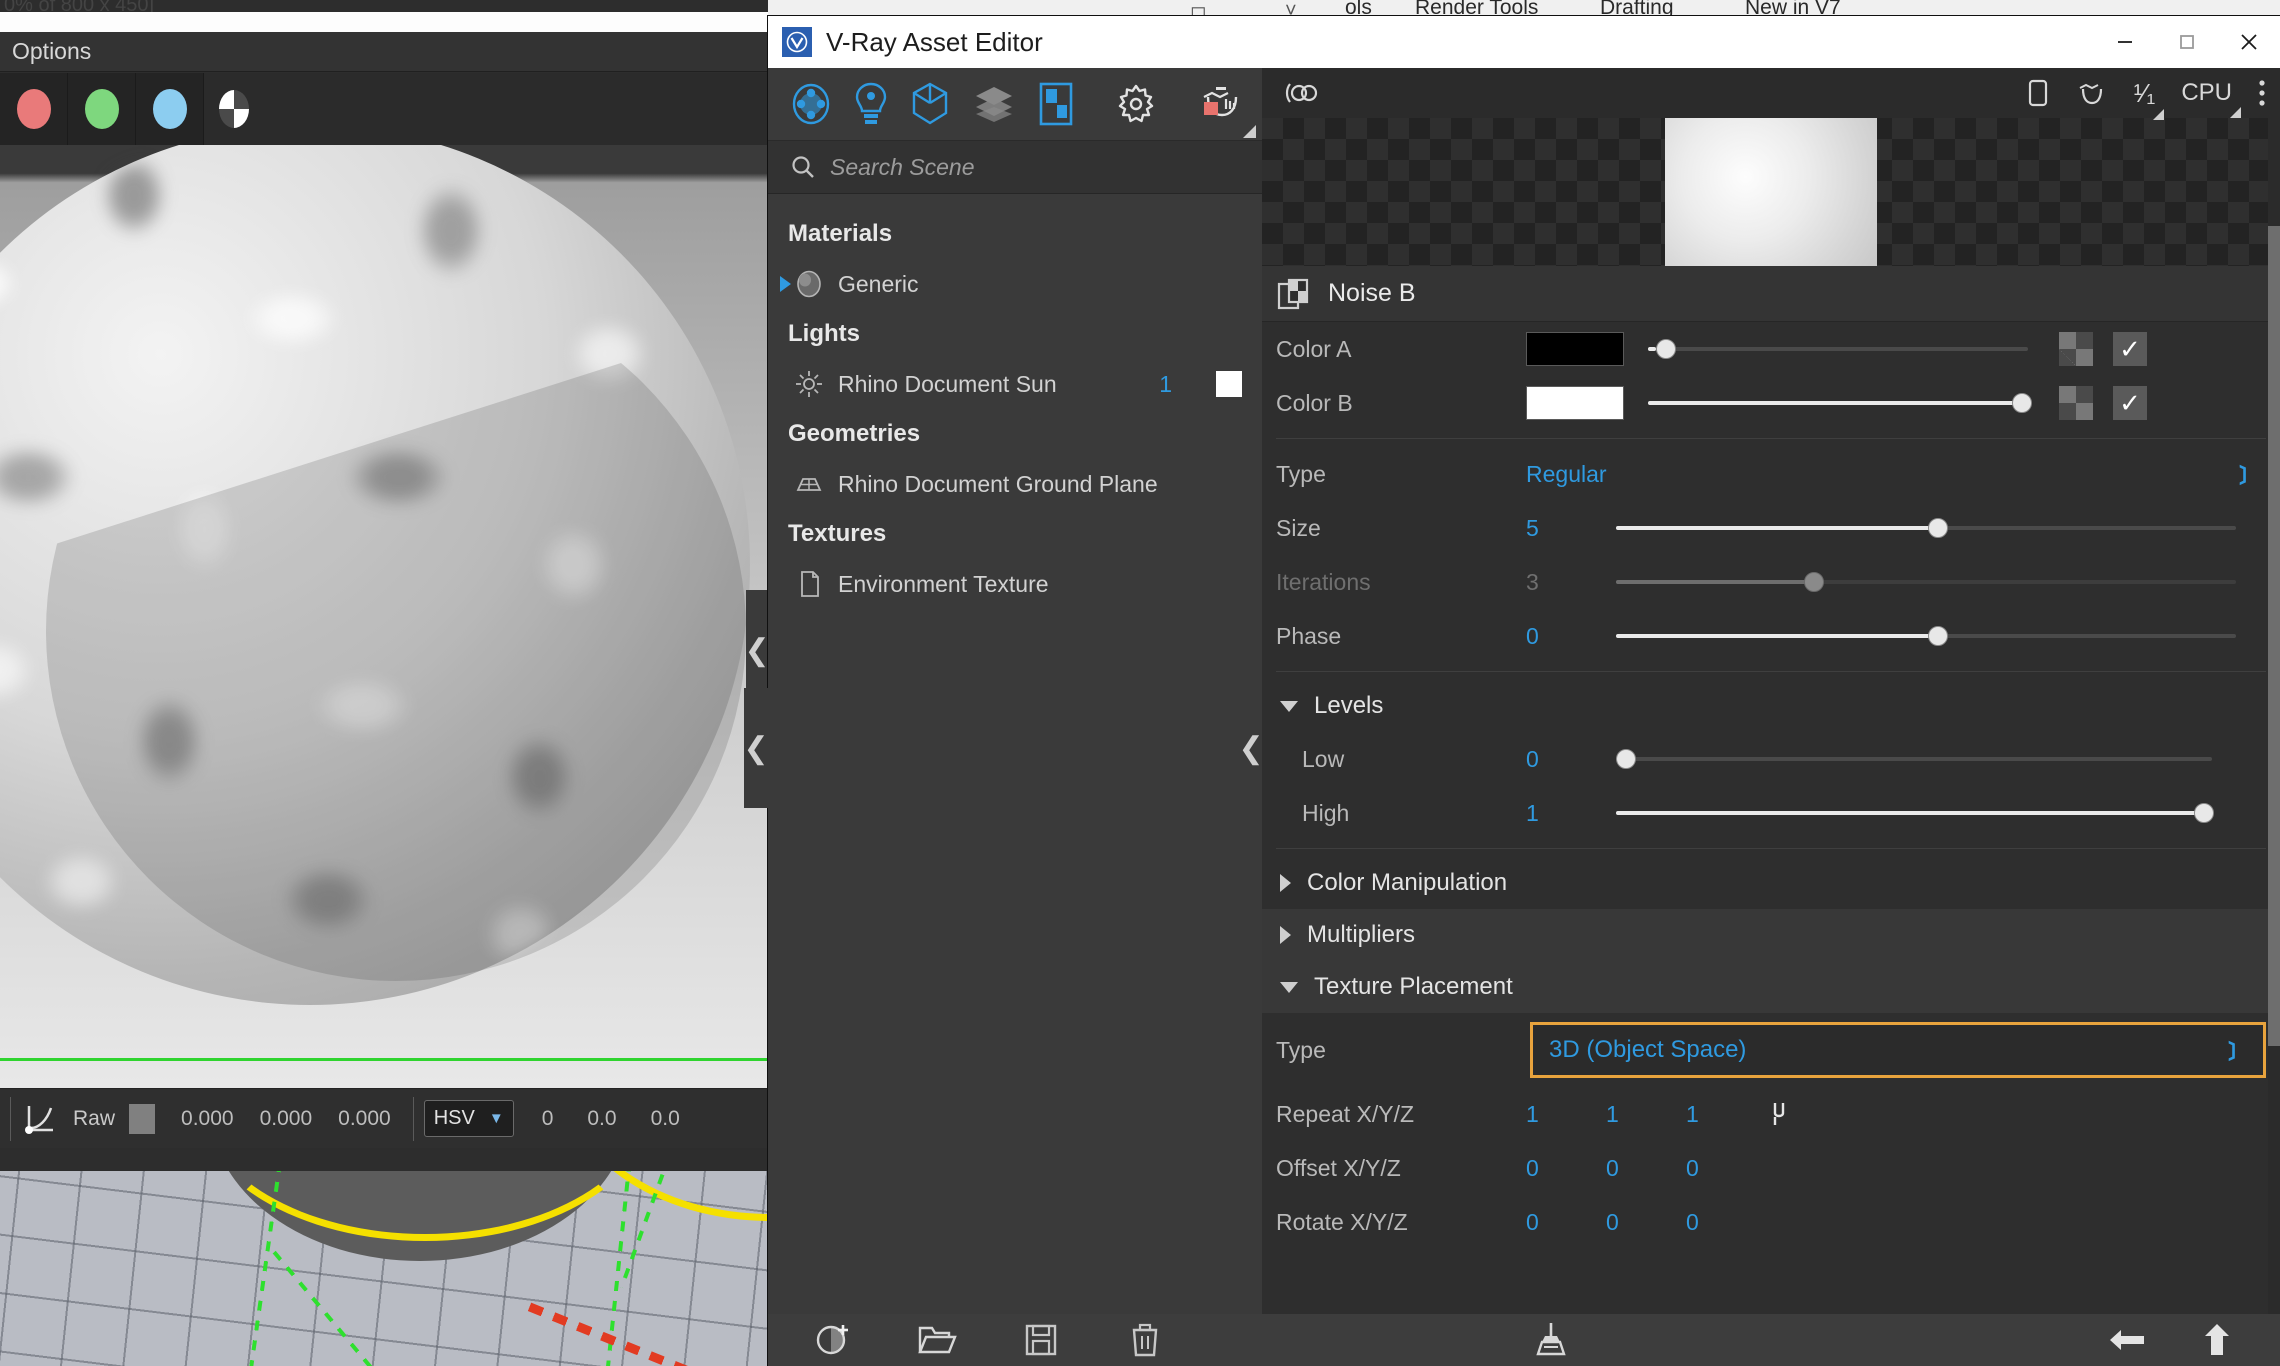 This screenshot has width=2280, height=1366. Describe the element at coordinates (1566, 636) in the screenshot. I see `phase-value: 0` at that location.